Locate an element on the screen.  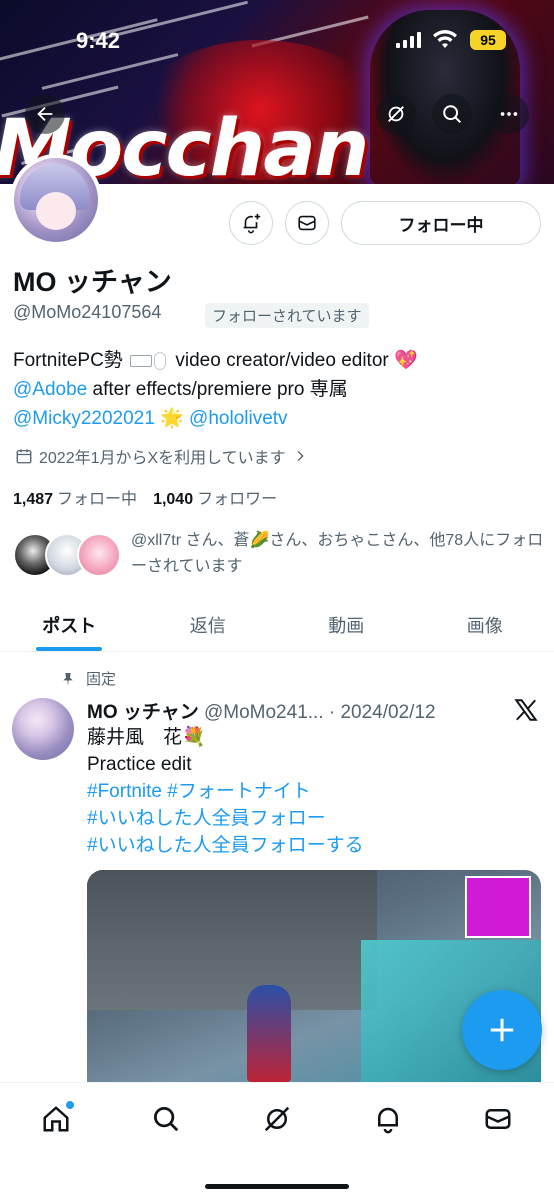
search-button is located at coordinates (452, 114).